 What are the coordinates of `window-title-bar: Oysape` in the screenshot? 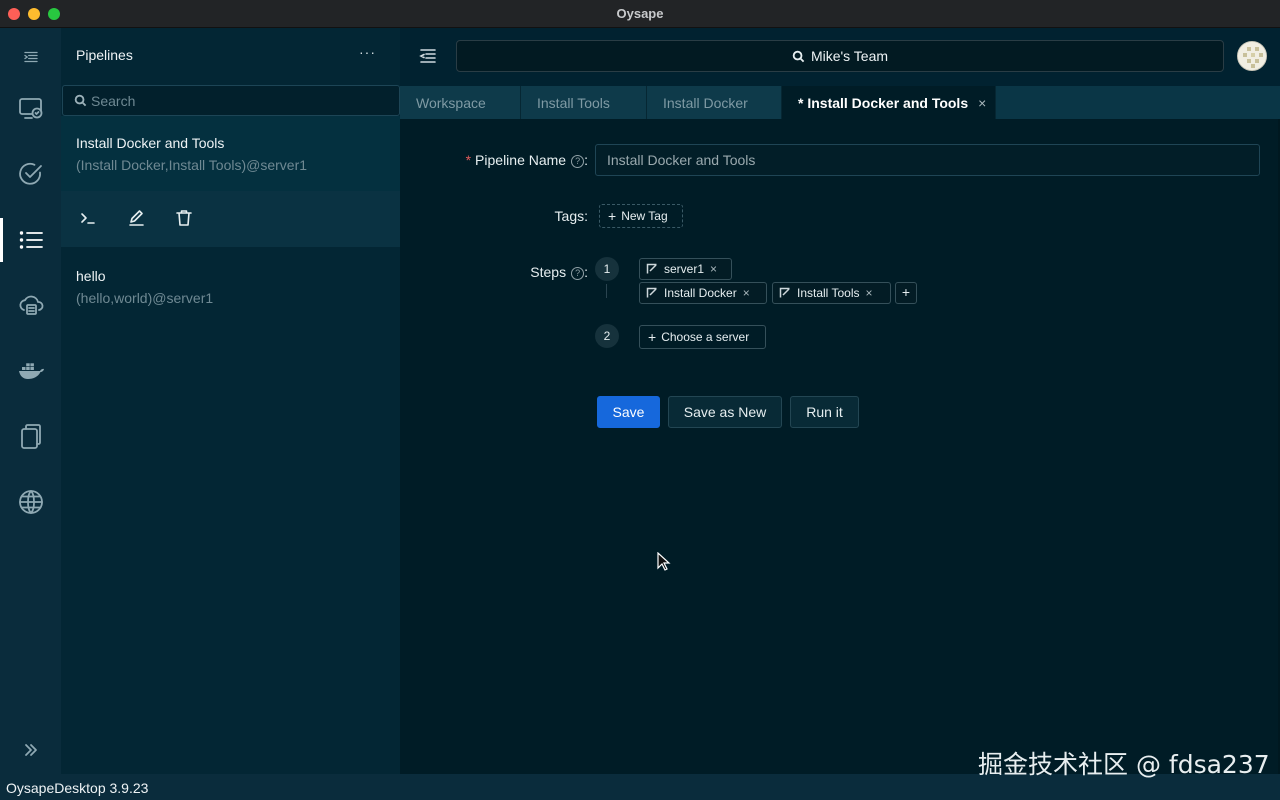 It's located at (640, 14).